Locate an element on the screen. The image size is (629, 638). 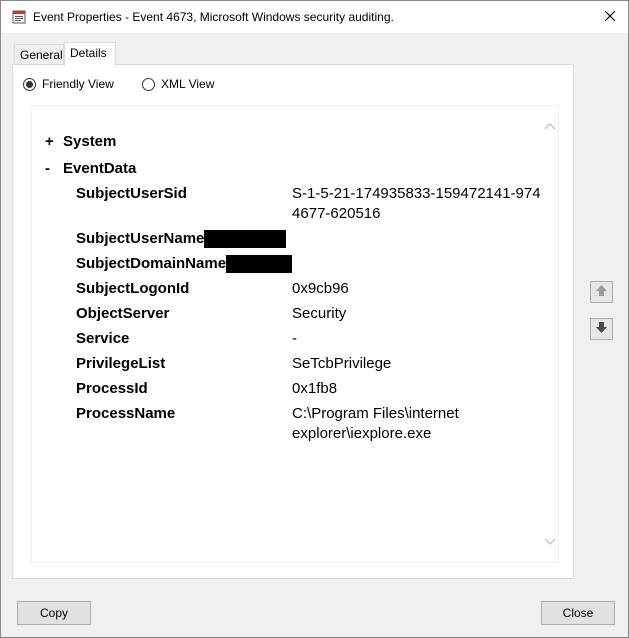
close-window-button is located at coordinates (610, 17).